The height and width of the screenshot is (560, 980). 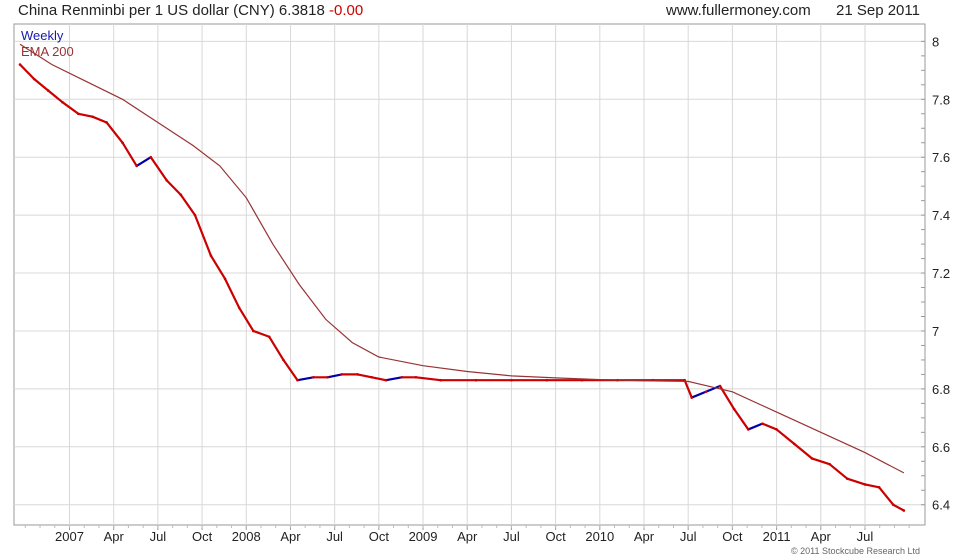 I want to click on y-tick-label: 7, so click(x=935, y=331).